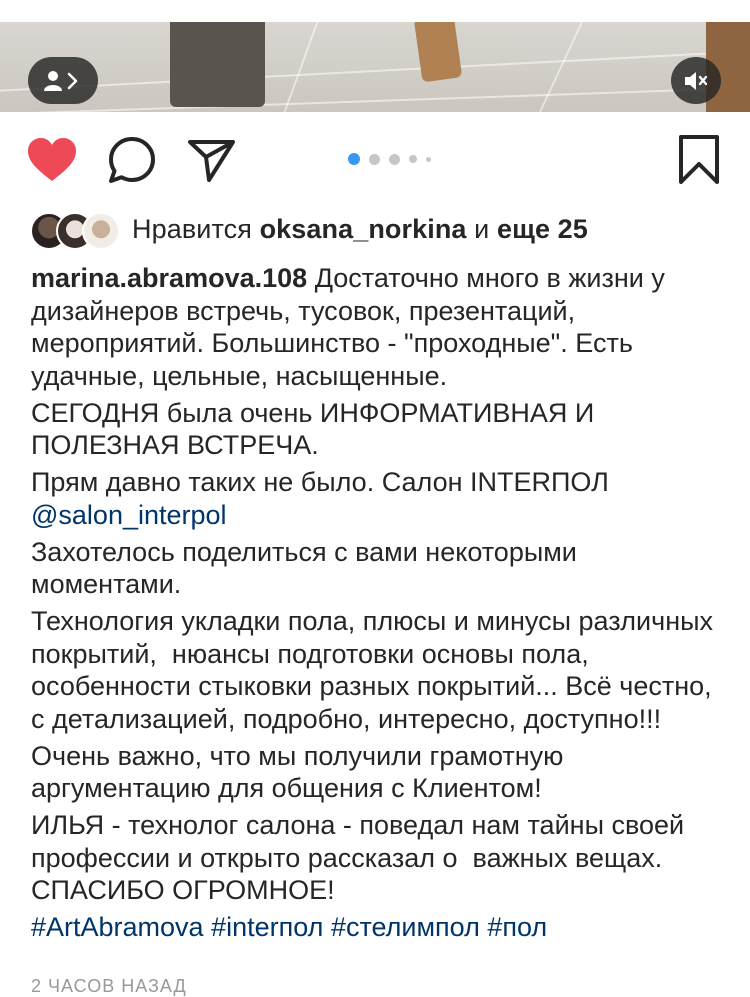 This screenshot has height=997, width=750. Describe the element at coordinates (375, 11) in the screenshot. I see `top-bar` at that location.